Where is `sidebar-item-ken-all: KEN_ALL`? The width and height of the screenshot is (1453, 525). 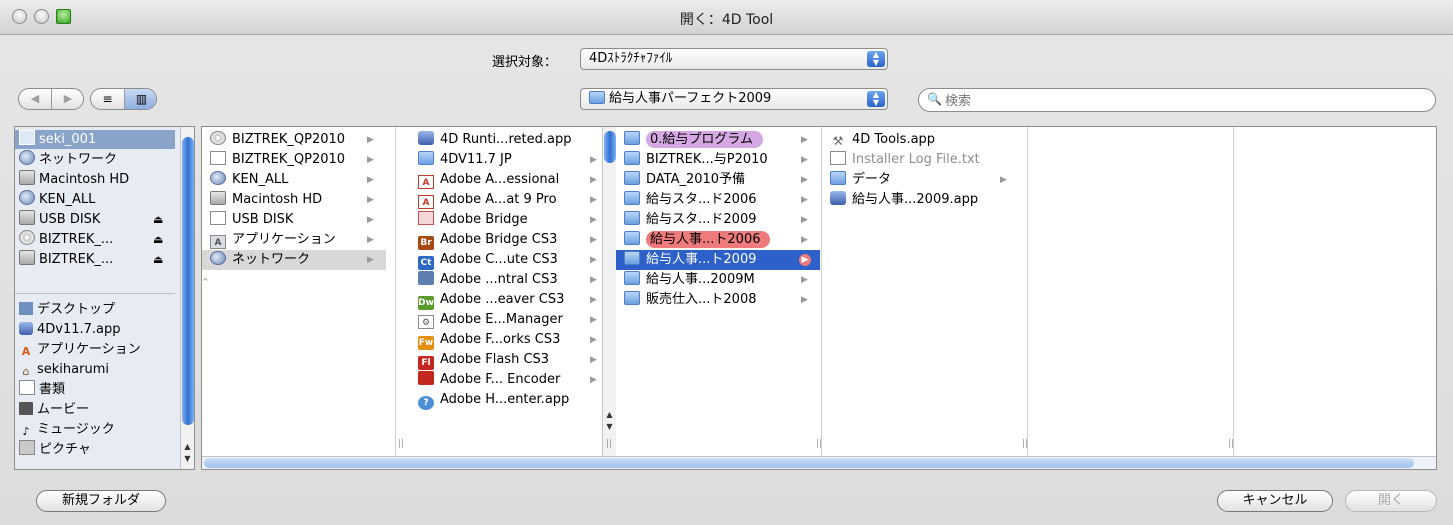
sidebar-item-ken-all: KEN_ALL is located at coordinates (95, 199).